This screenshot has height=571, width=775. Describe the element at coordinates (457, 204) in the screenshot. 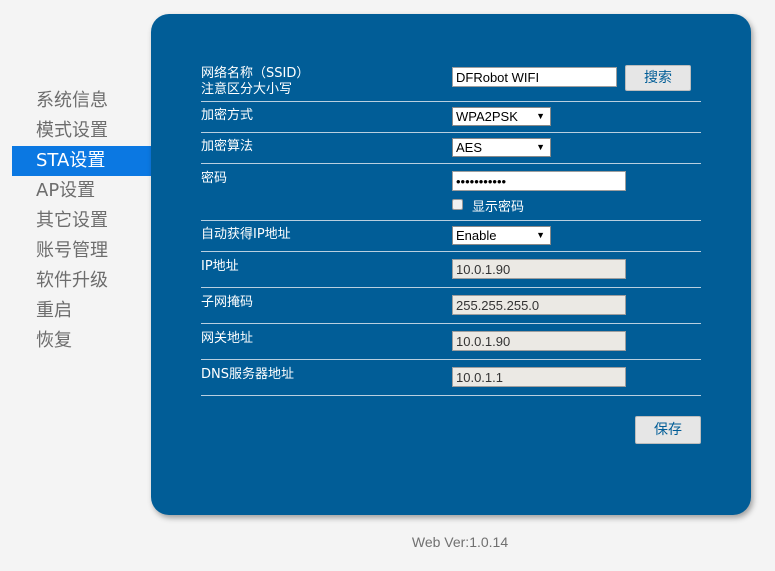

I see `show-password-checkbox` at that location.